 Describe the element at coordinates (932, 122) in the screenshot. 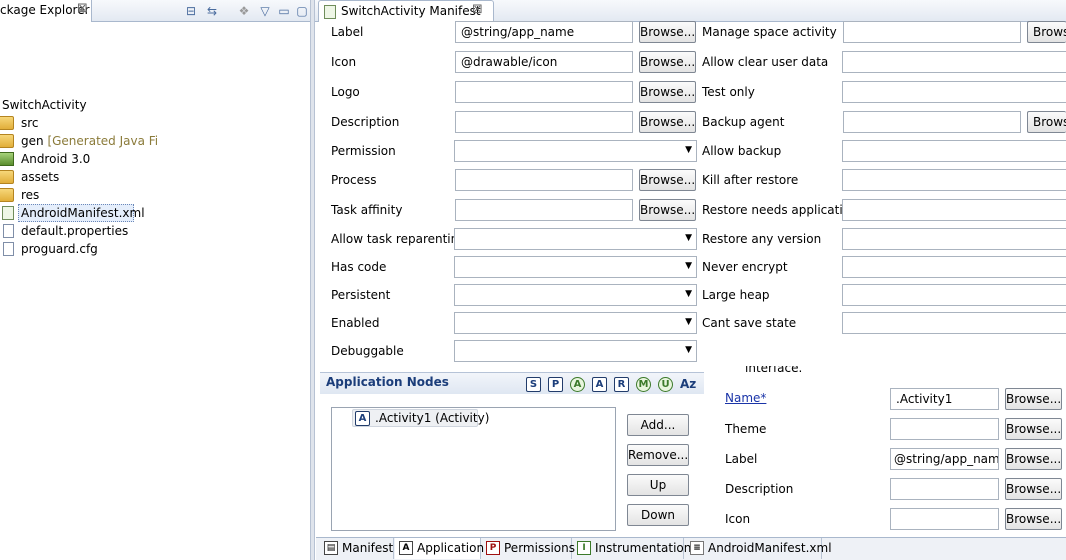

I see `backup-agent-field` at that location.